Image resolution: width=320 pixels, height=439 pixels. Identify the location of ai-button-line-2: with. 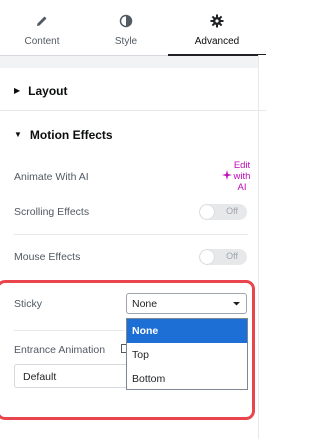
(242, 176).